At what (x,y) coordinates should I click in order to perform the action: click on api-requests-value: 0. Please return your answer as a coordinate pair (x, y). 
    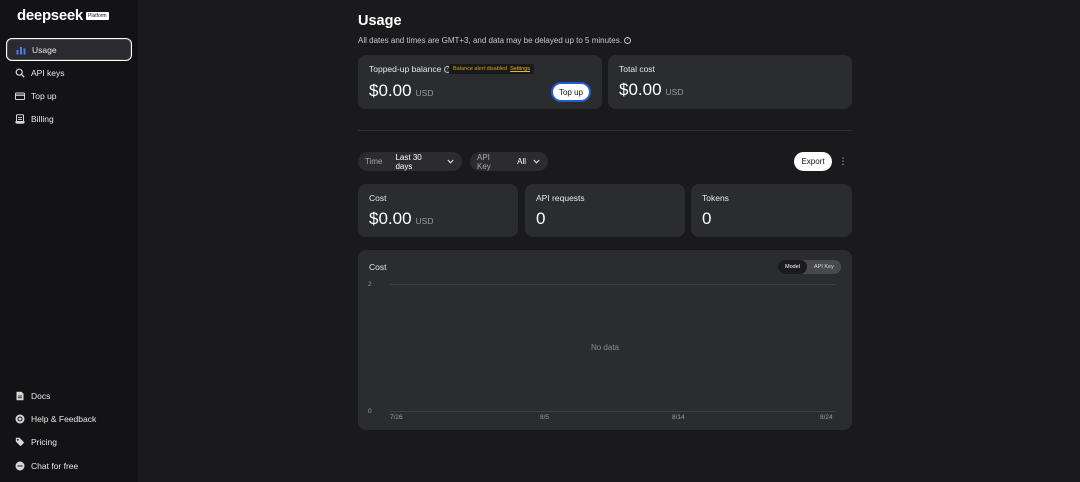
    Looking at the image, I should click on (541, 218).